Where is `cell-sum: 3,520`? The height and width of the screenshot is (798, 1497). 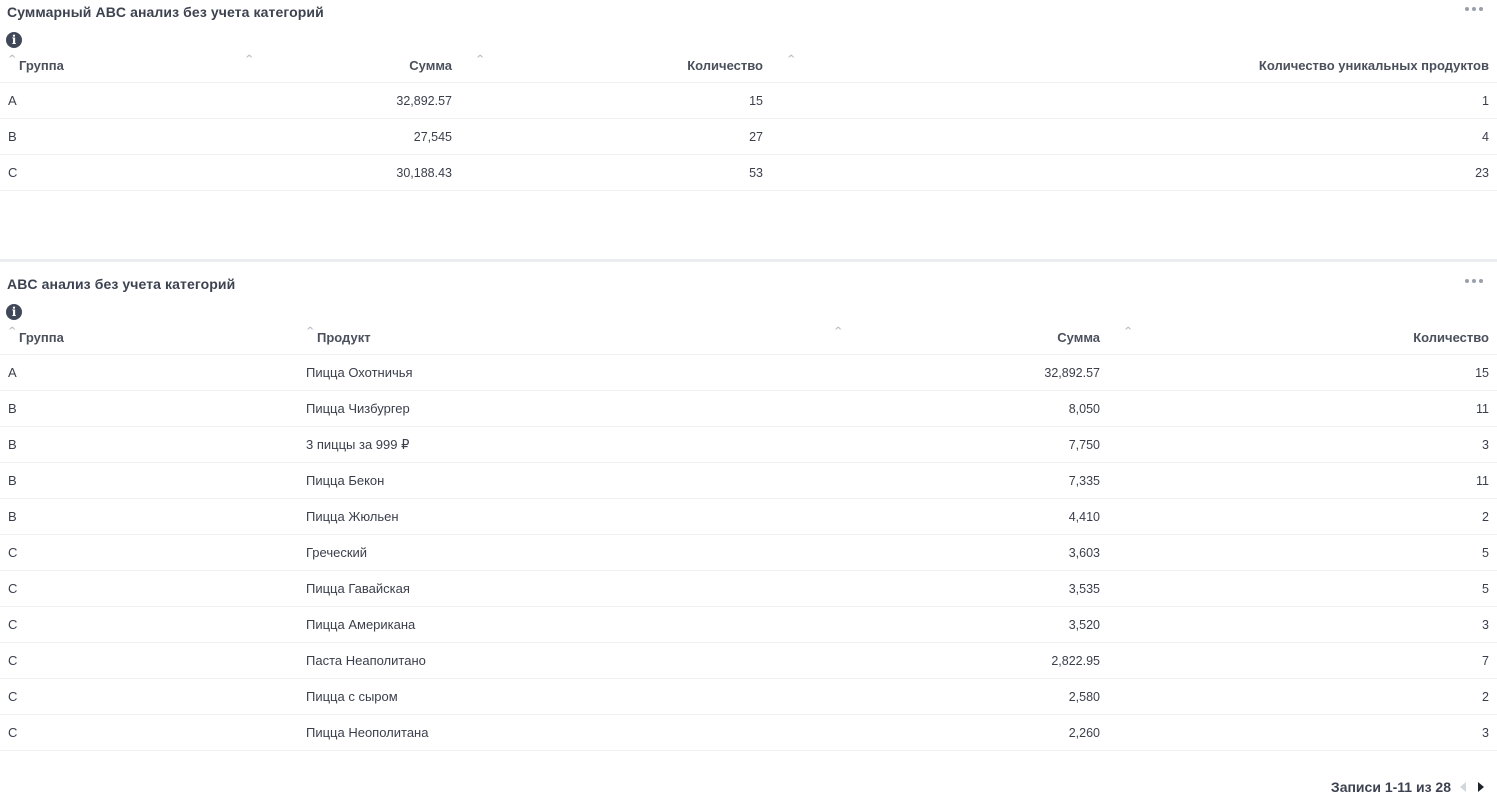
cell-sum: 3,520 is located at coordinates (1084, 624).